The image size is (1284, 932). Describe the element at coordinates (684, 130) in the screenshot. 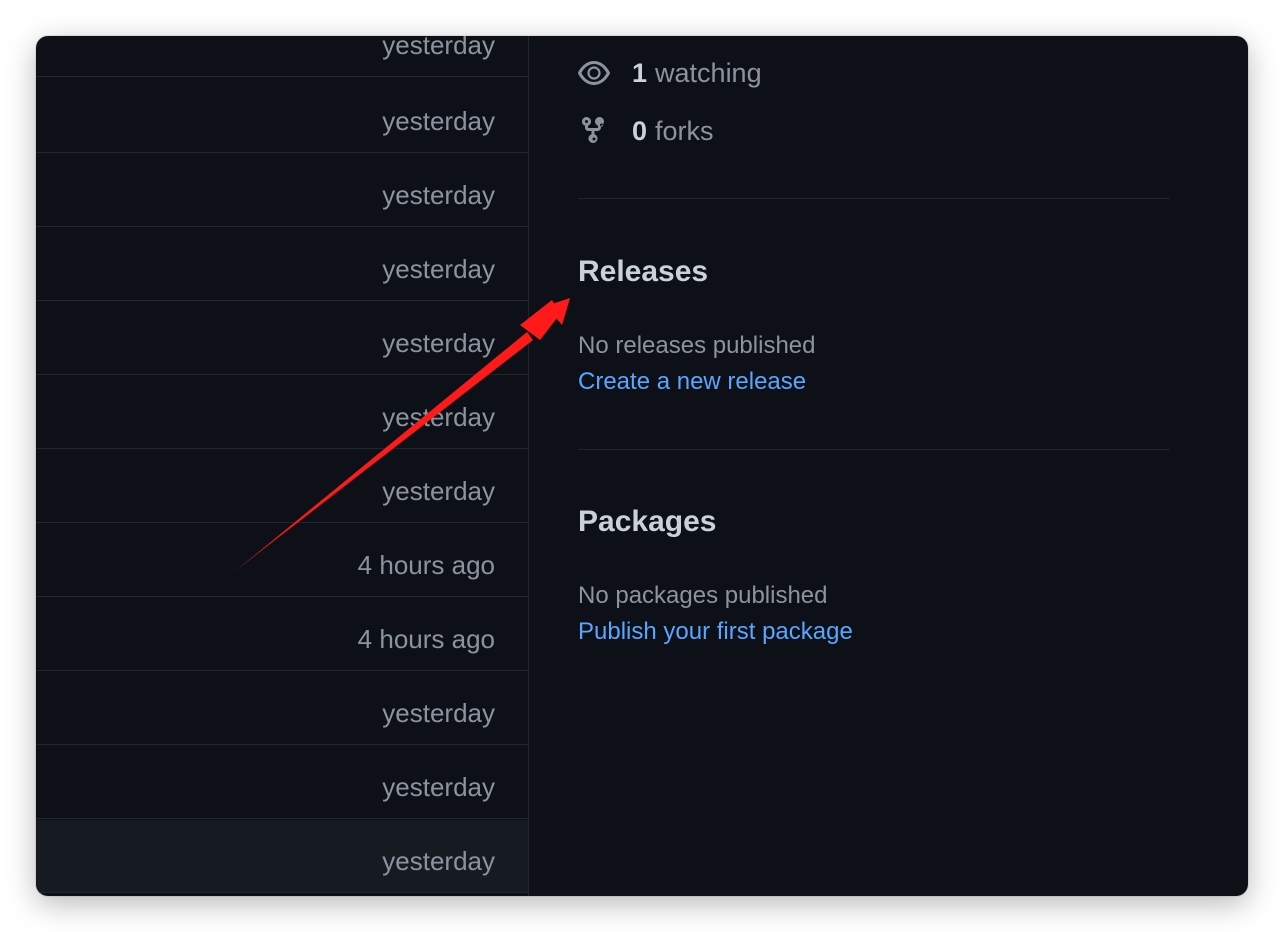

I see `forks-label: forks` at that location.